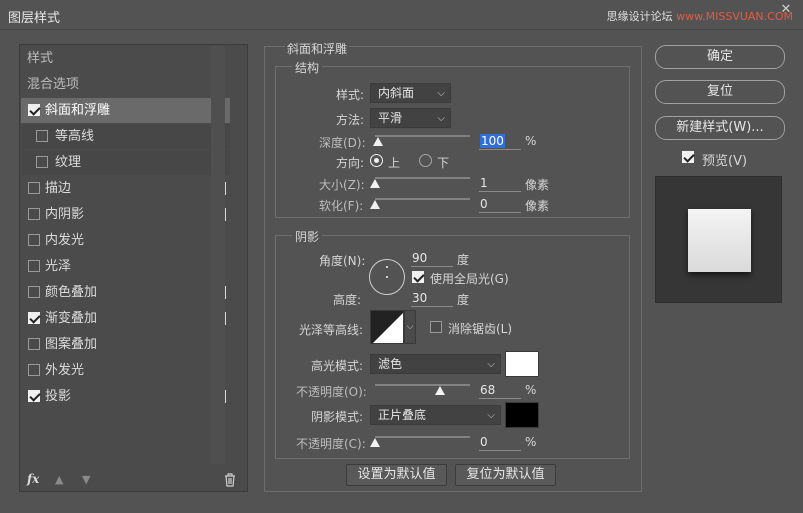  What do you see at coordinates (418, 277) in the screenshot?
I see `global-light-checkbox` at bounding box center [418, 277].